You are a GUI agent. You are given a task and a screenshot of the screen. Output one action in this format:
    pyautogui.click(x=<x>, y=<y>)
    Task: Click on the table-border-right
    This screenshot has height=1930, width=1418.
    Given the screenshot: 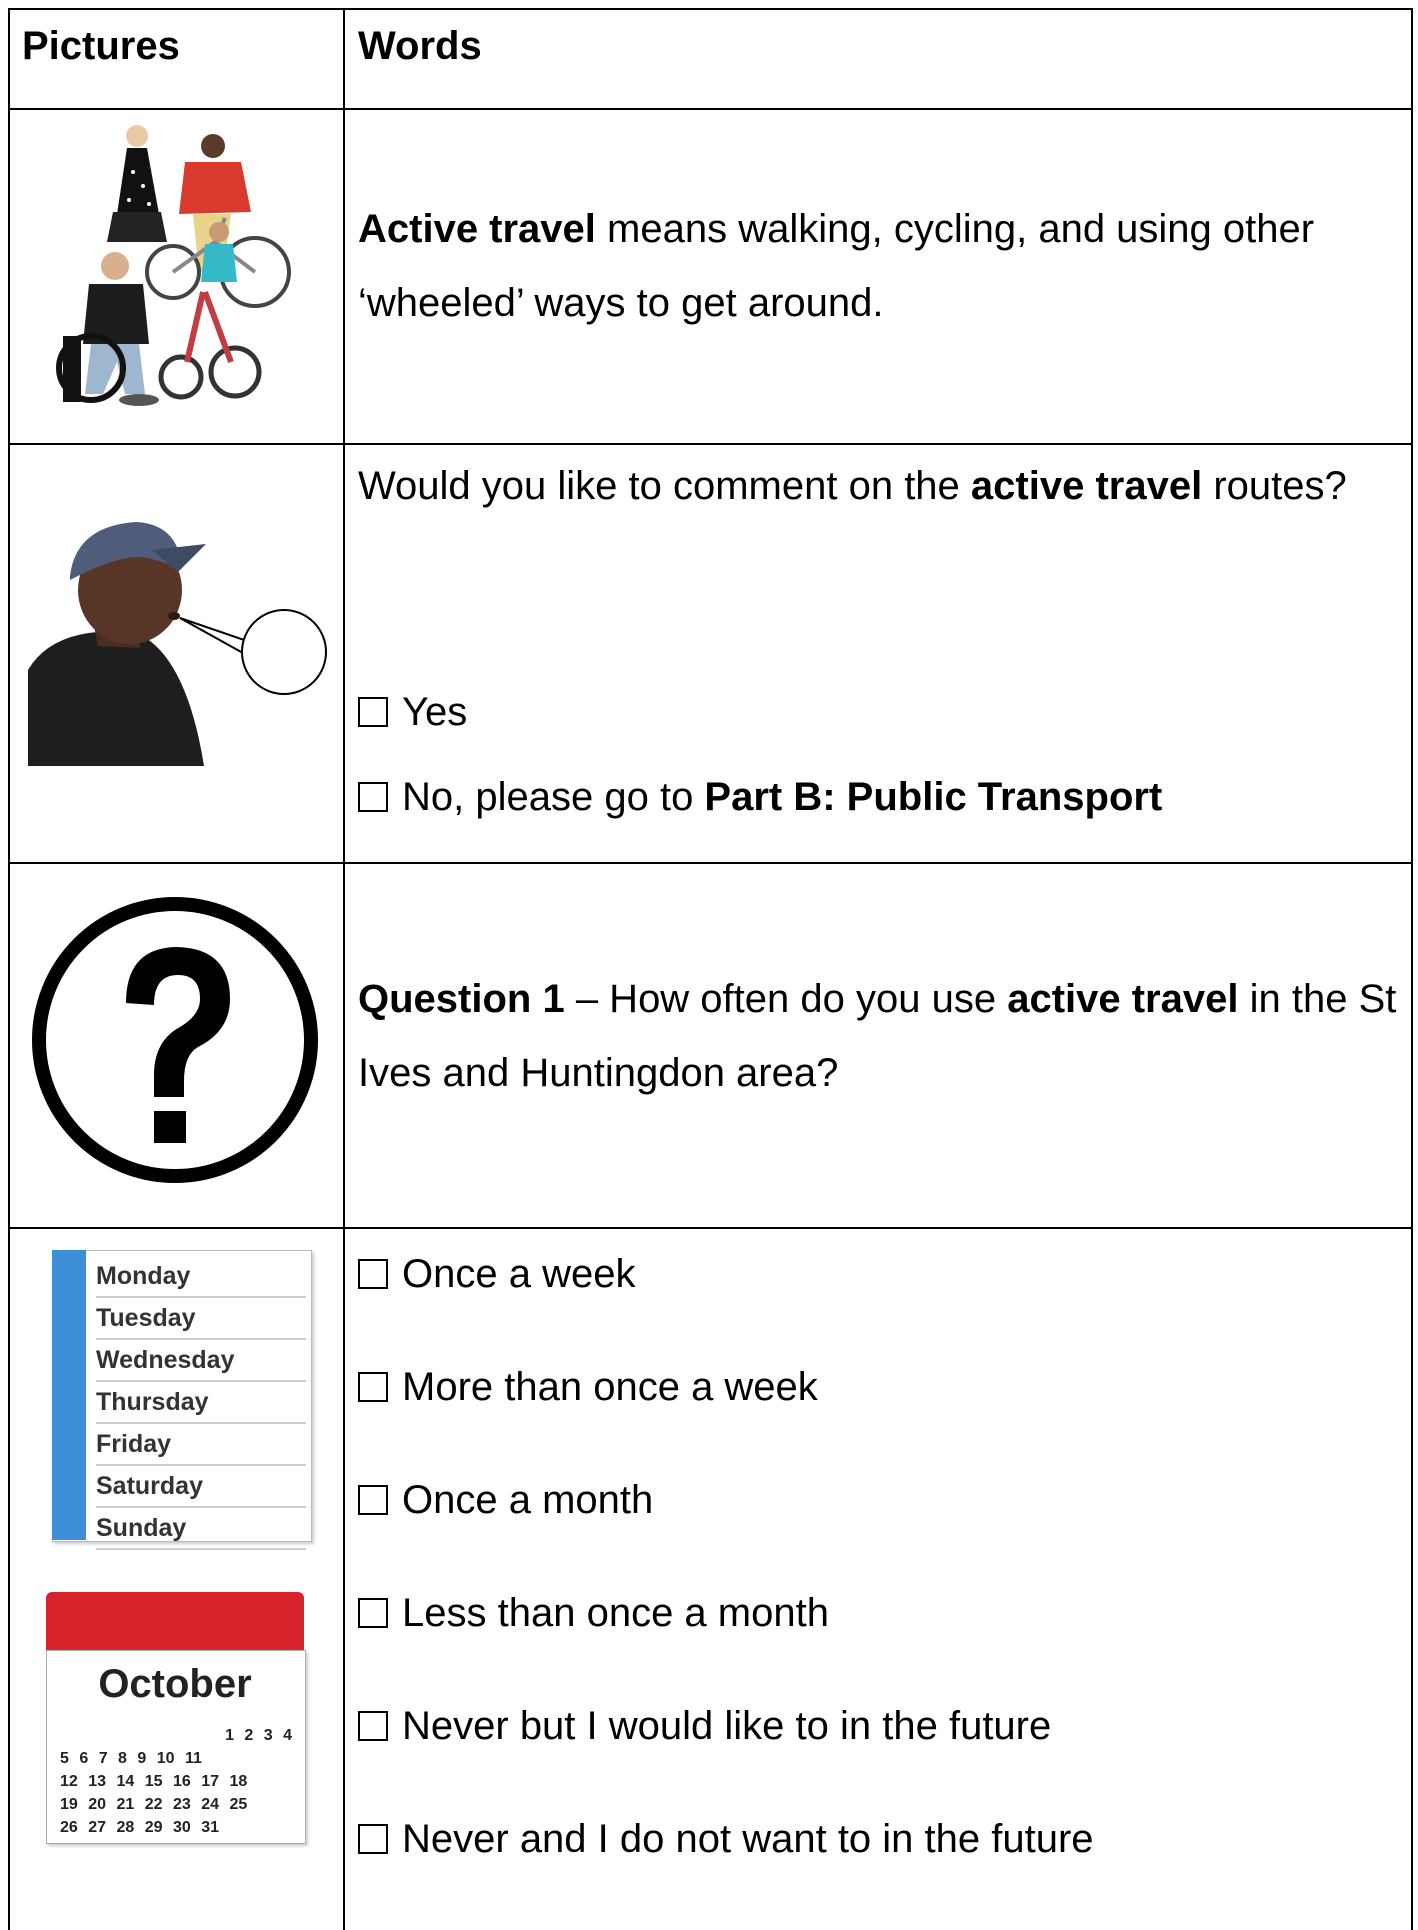 What is the action you would take?
    pyautogui.click(x=1412, y=969)
    